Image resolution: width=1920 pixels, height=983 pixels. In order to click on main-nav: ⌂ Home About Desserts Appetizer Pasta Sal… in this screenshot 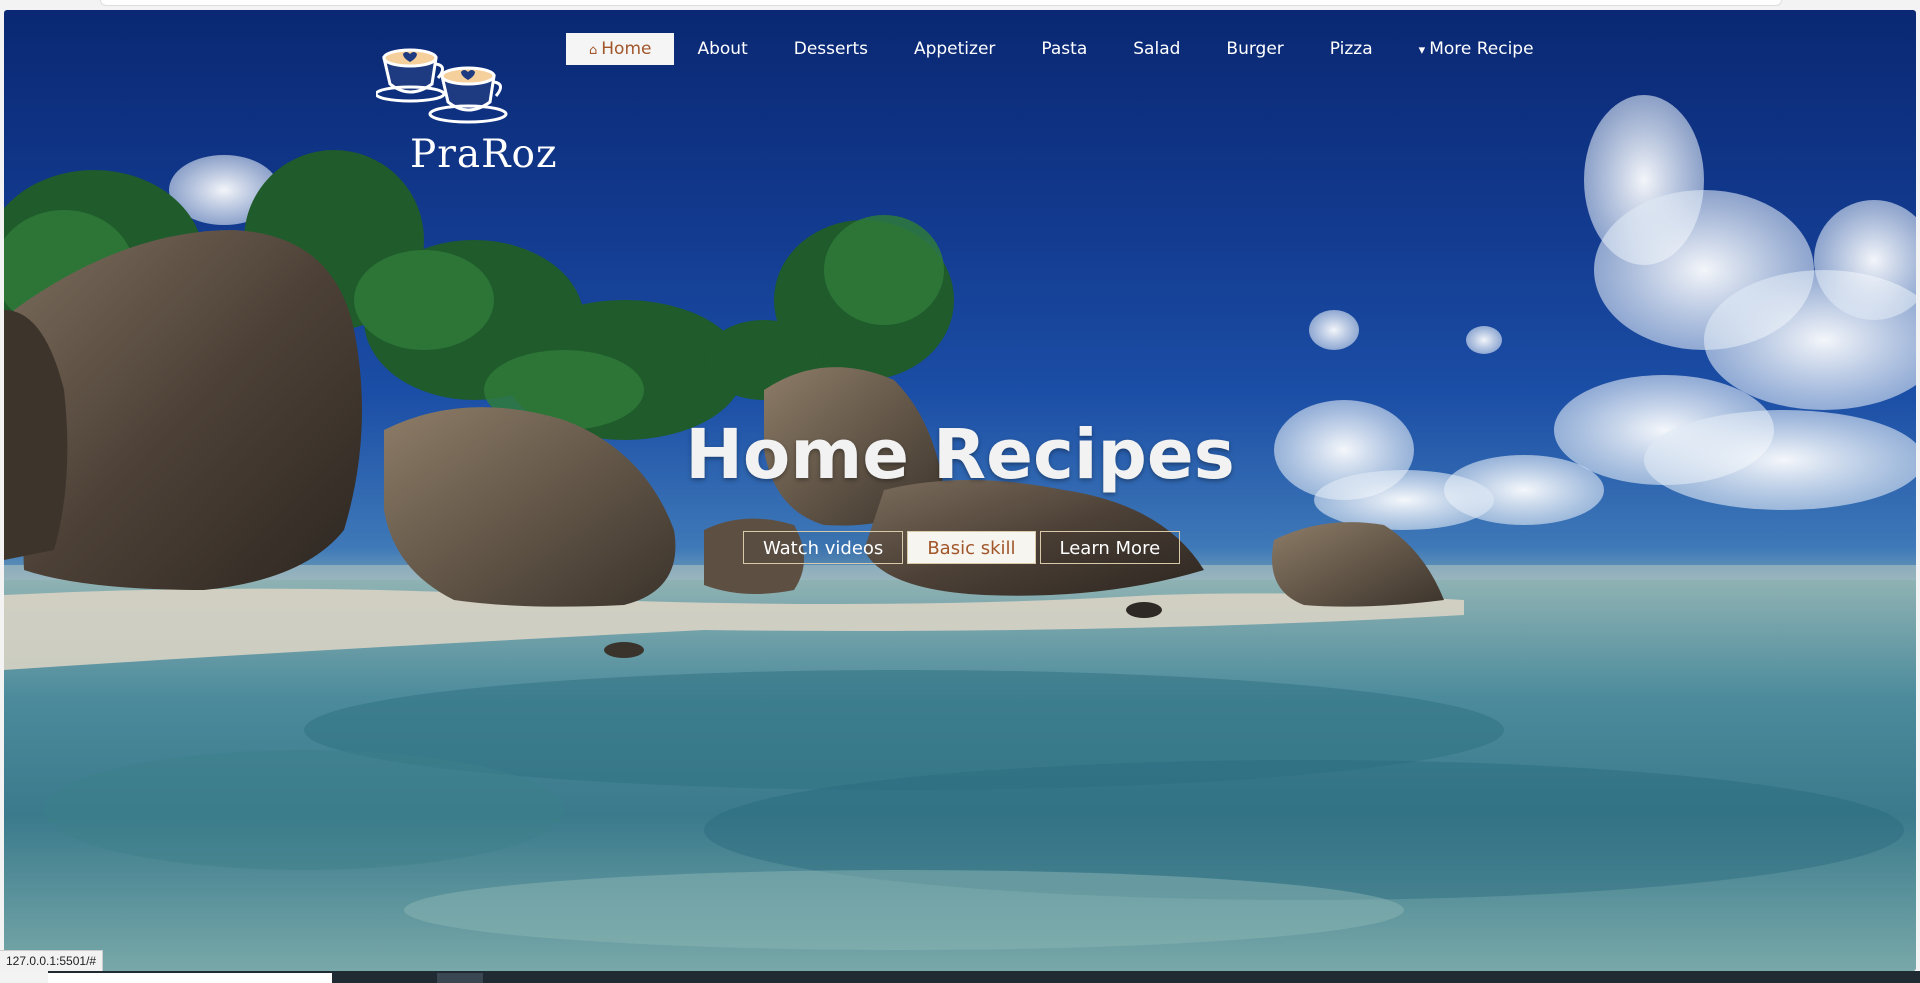, I will do `click(1061, 49)`.